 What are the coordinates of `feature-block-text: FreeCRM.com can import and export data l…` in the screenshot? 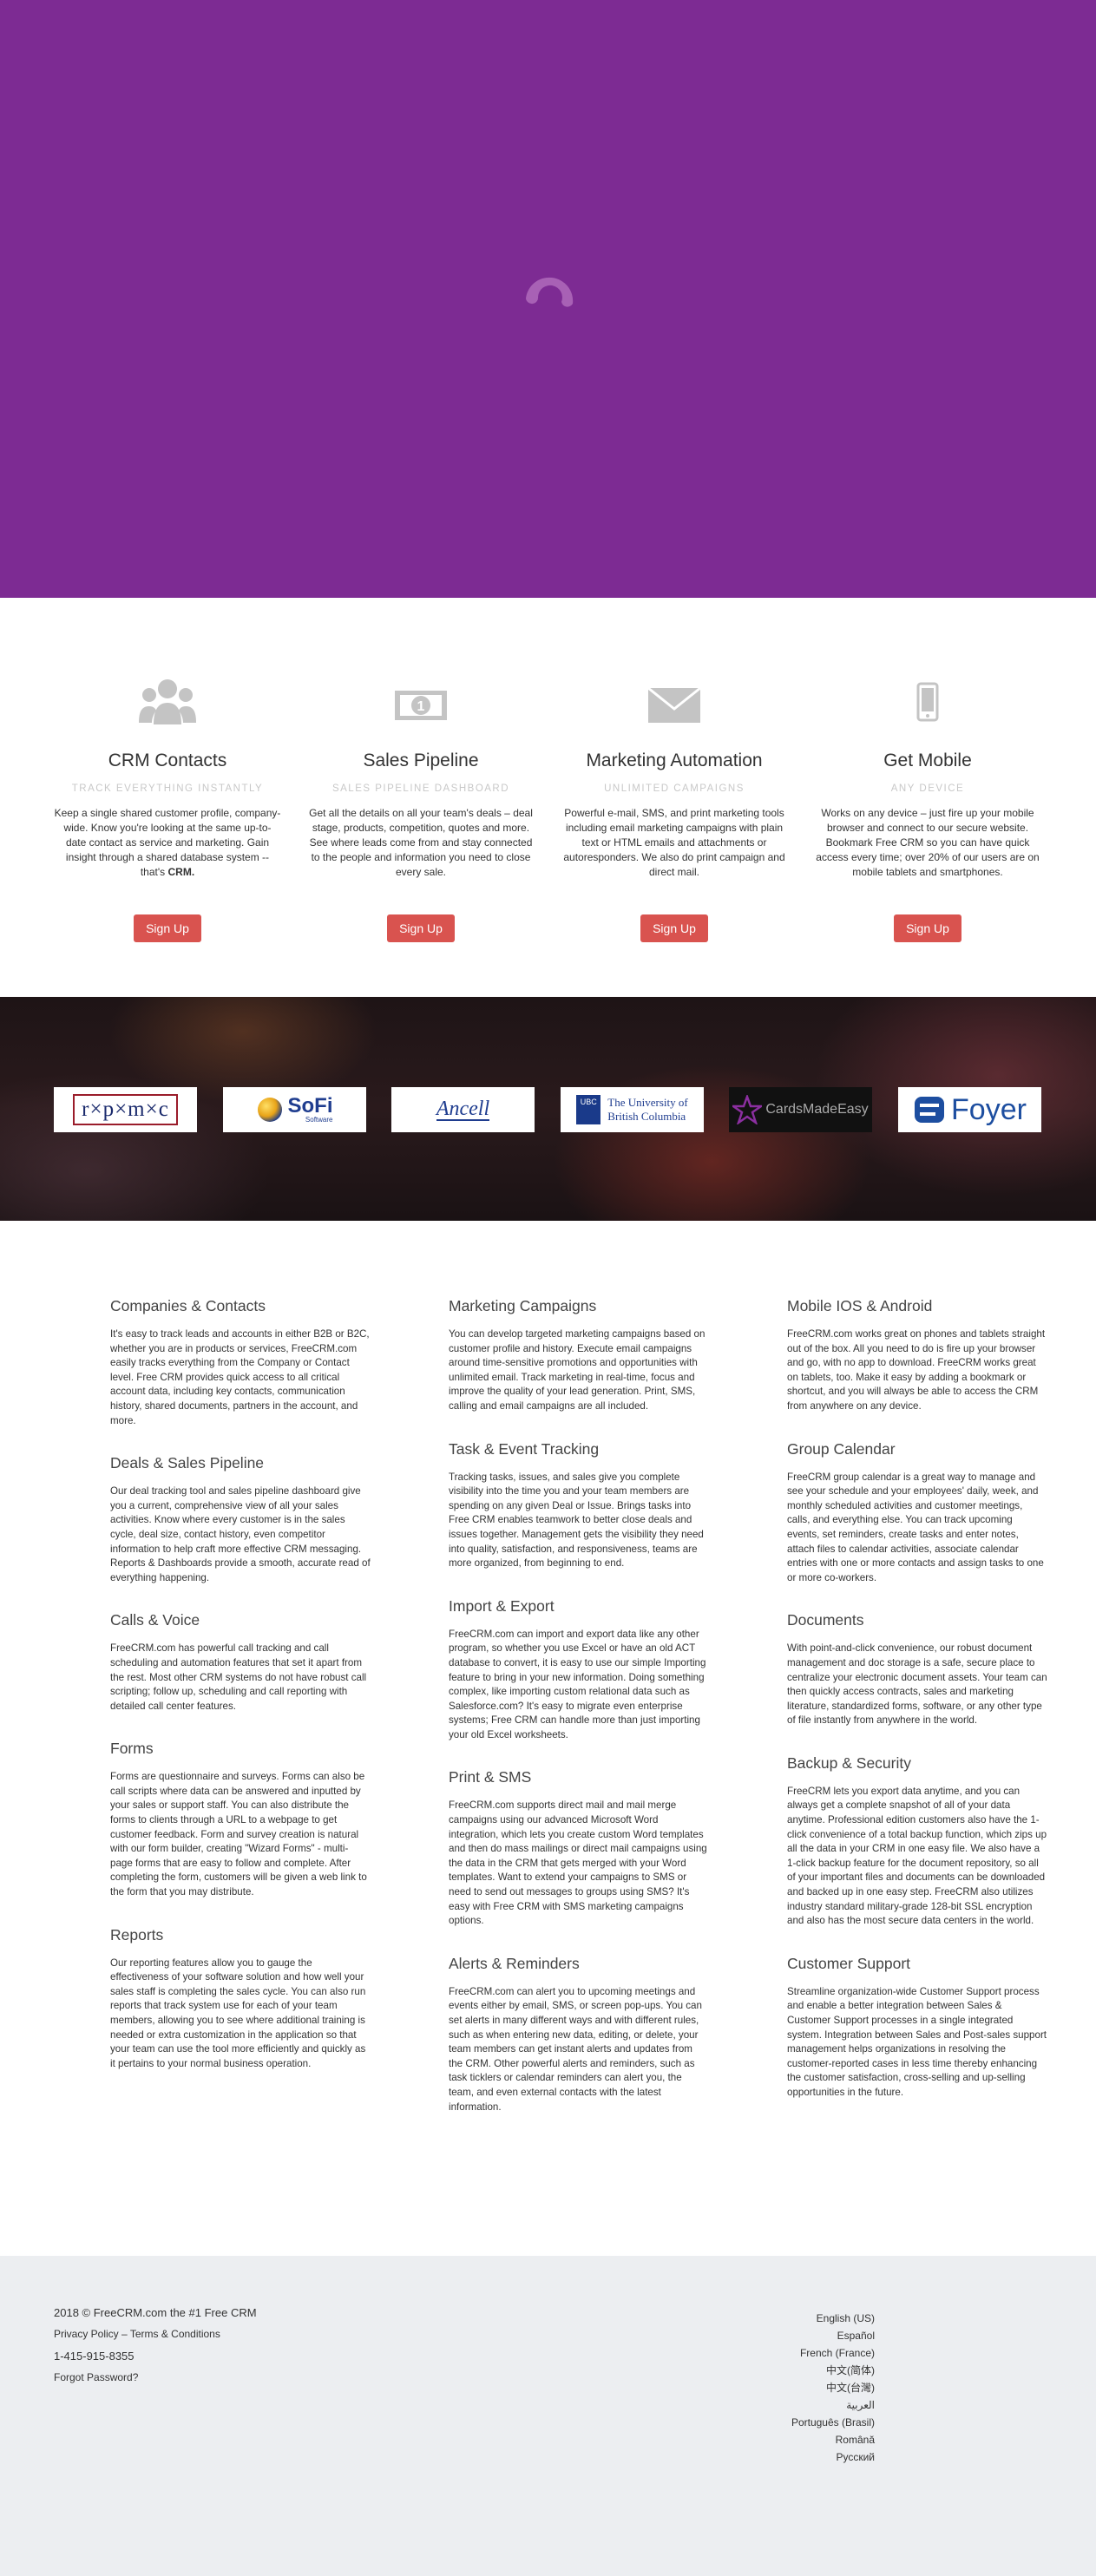 It's located at (578, 1684).